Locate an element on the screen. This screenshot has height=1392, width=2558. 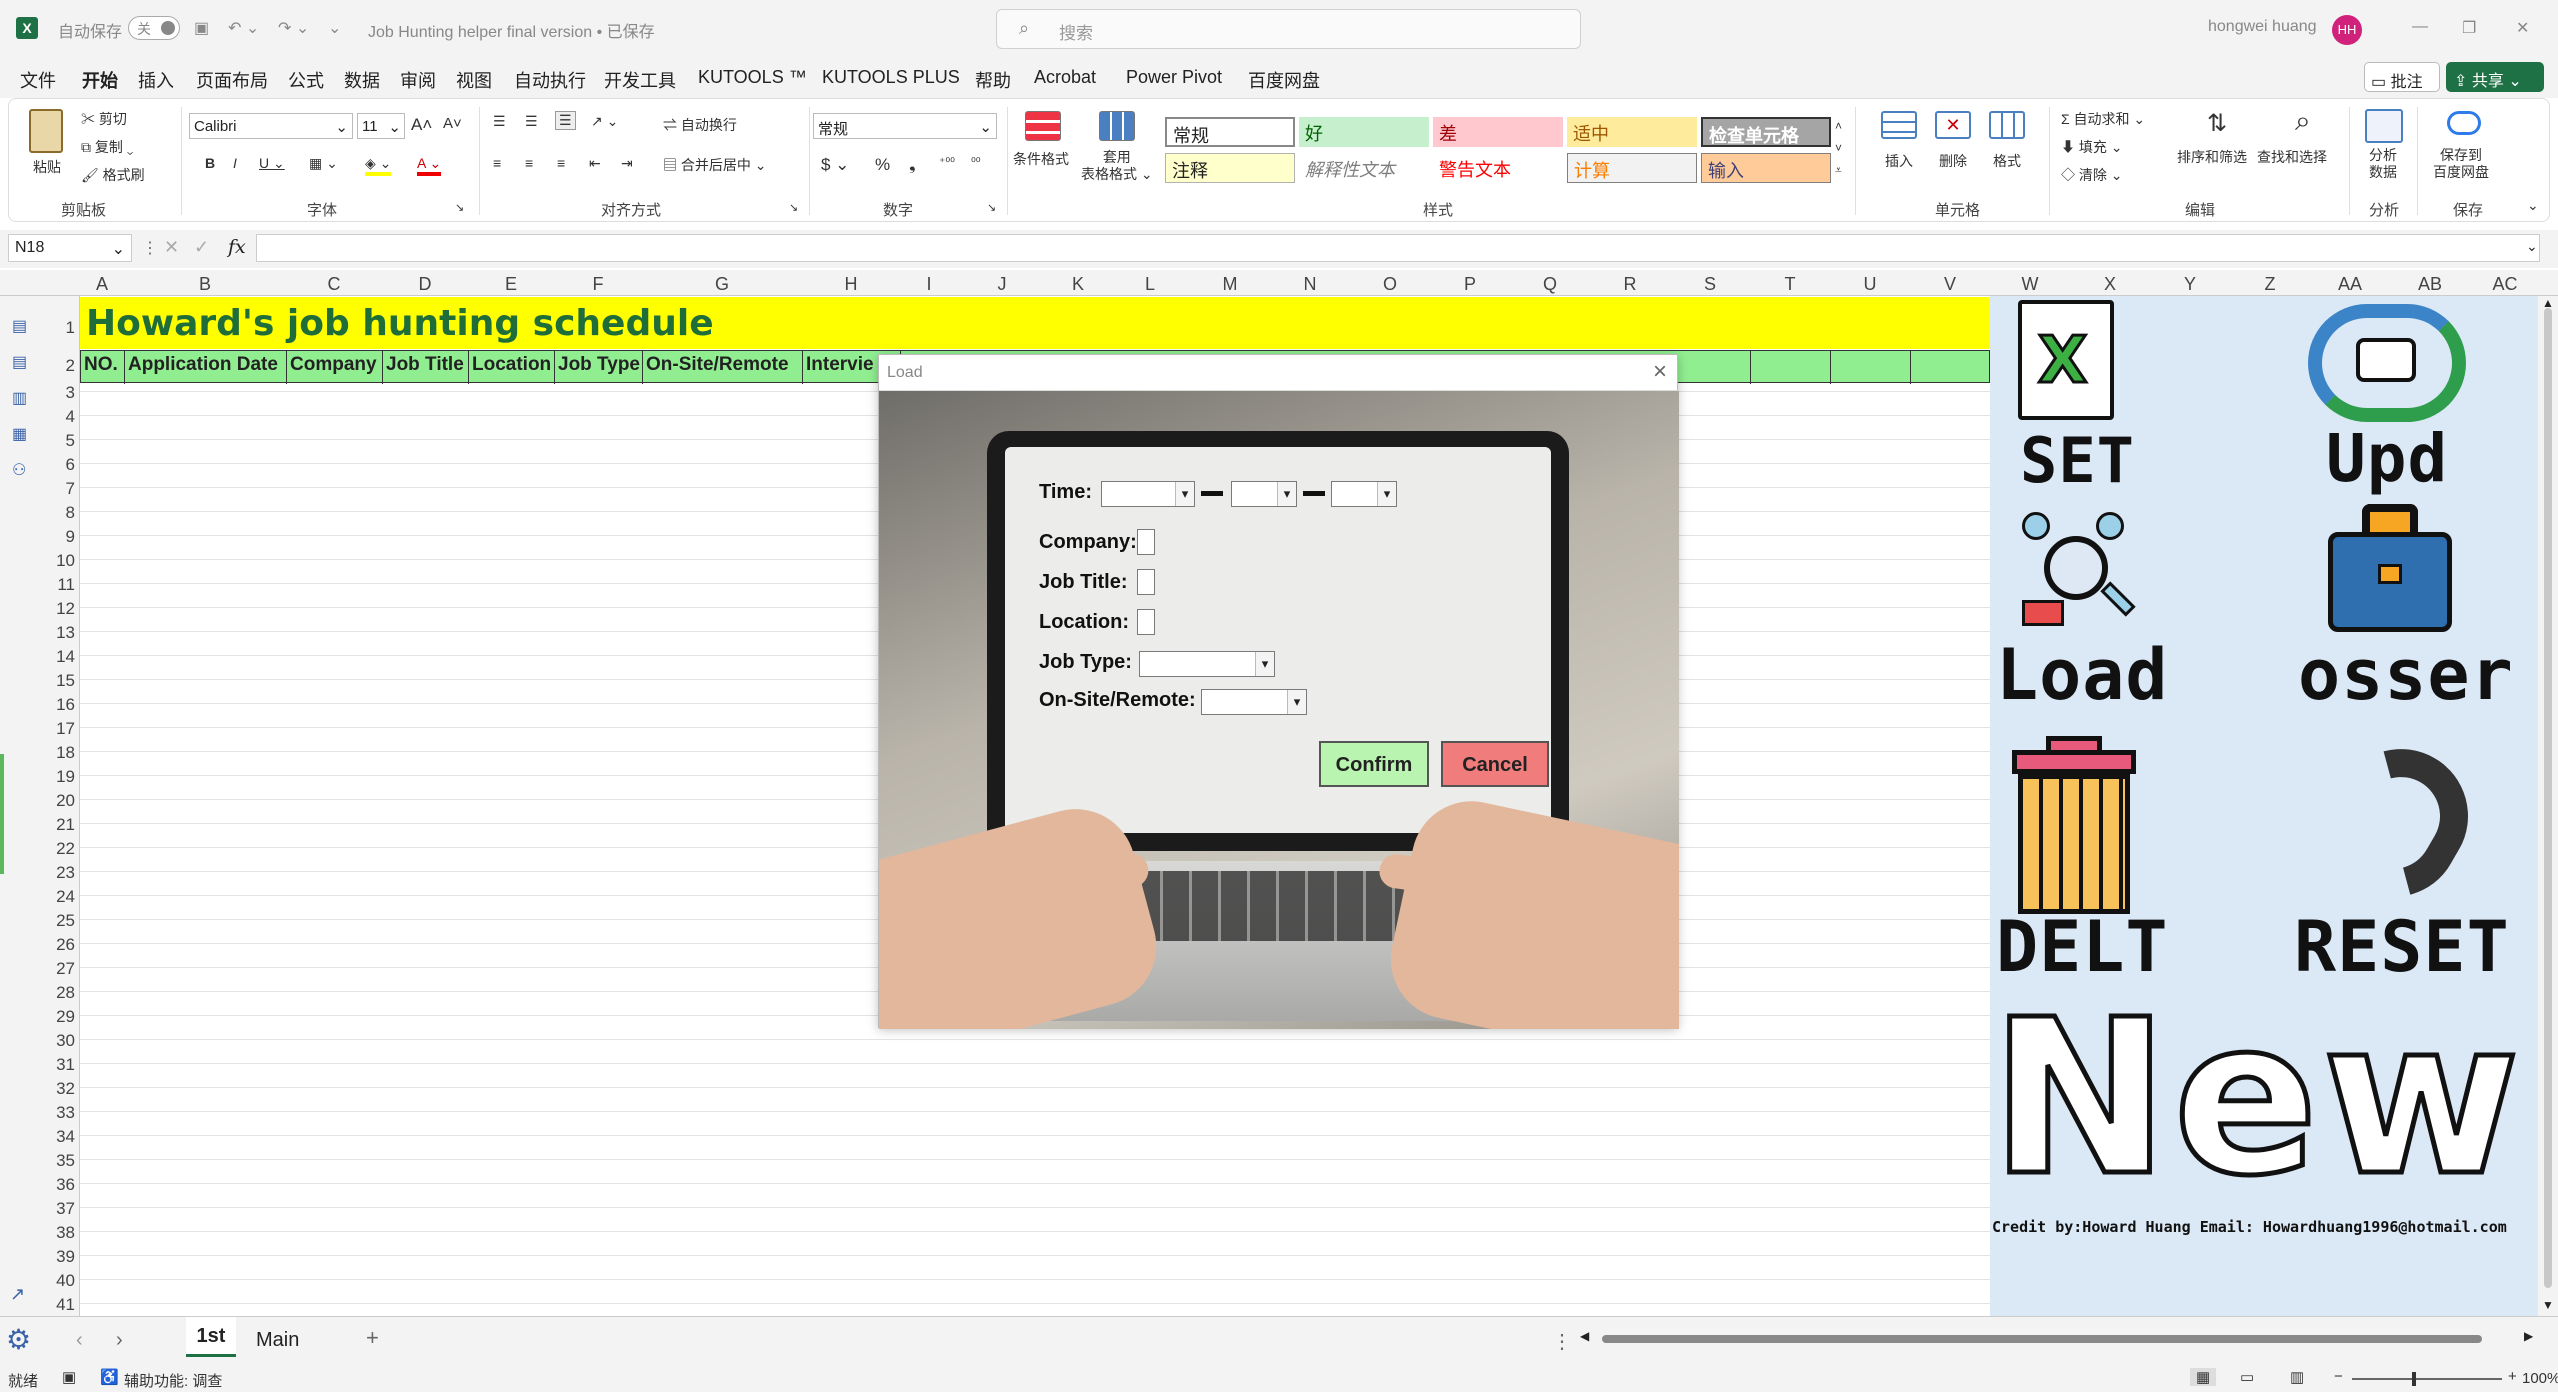
select-all-corner is located at coordinates (63, 283).